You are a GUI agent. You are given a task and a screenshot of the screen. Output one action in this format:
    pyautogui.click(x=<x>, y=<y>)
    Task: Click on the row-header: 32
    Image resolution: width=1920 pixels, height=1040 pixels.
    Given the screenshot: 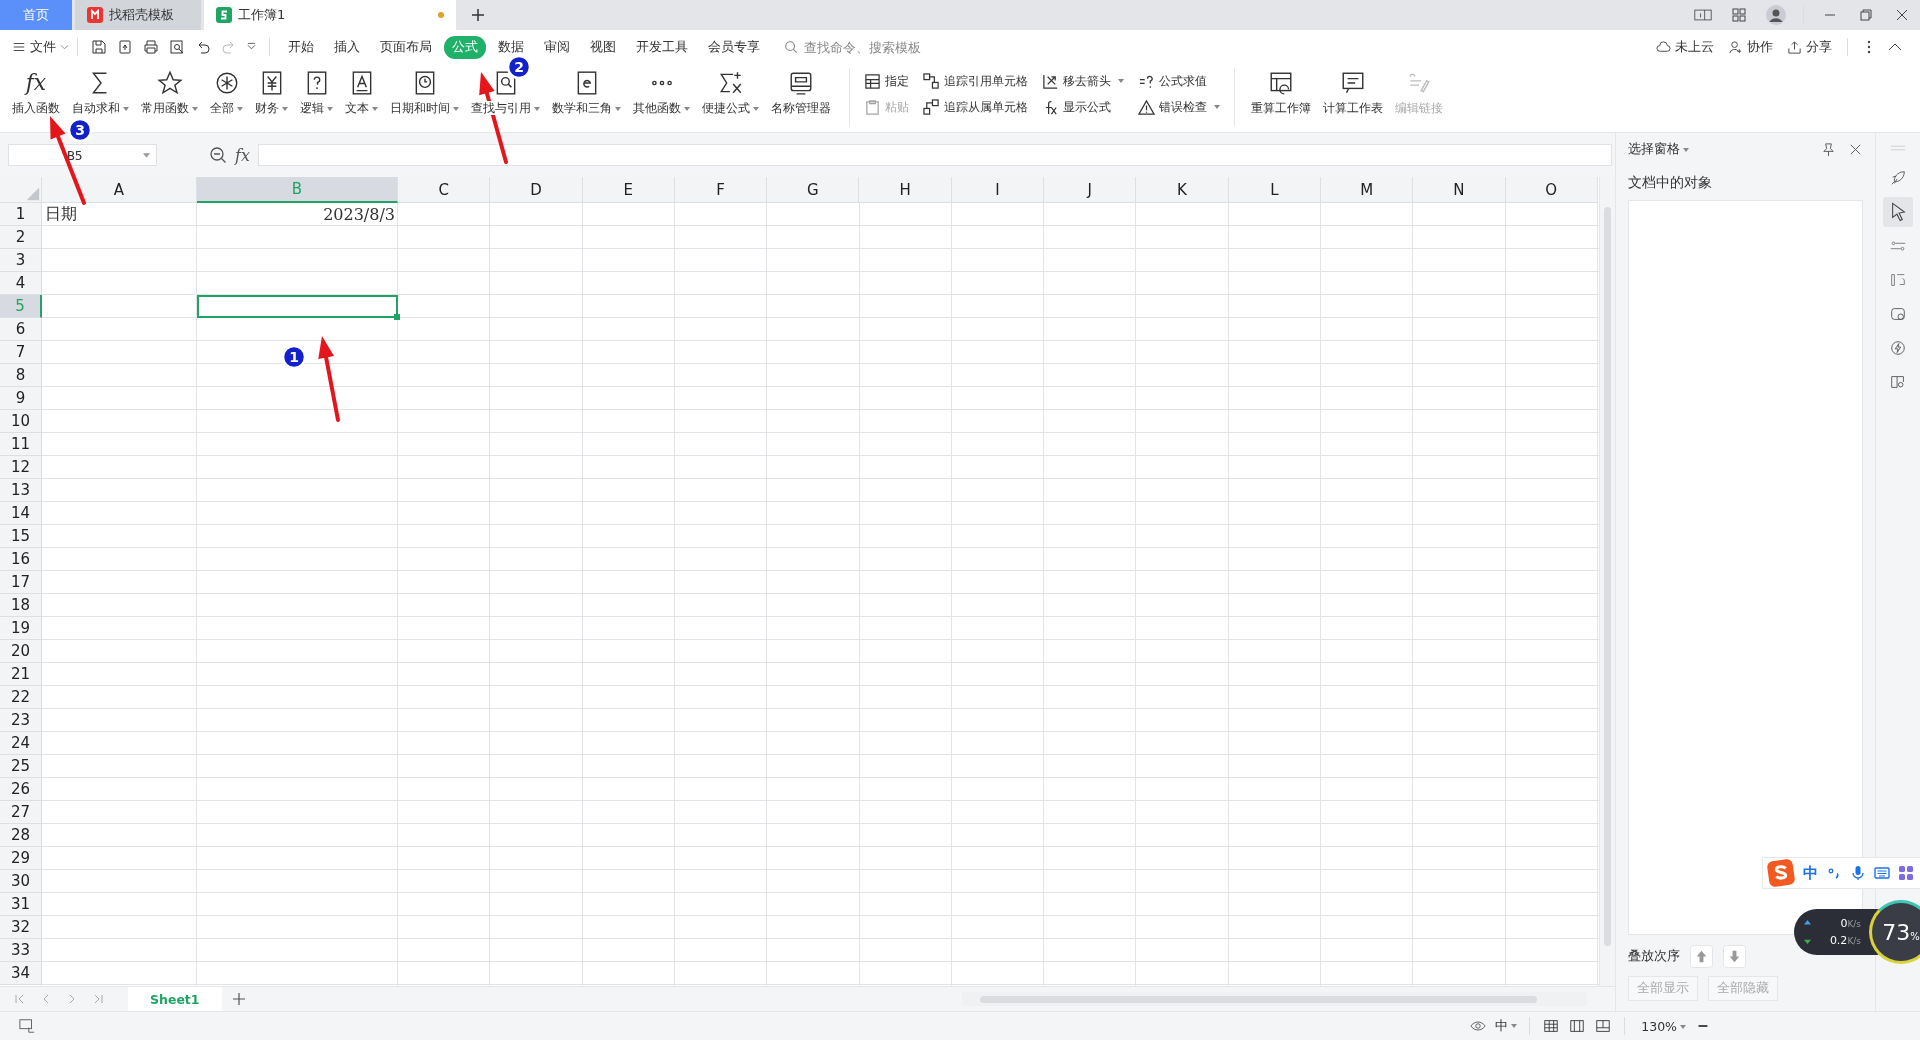 What is the action you would take?
    pyautogui.click(x=21, y=927)
    